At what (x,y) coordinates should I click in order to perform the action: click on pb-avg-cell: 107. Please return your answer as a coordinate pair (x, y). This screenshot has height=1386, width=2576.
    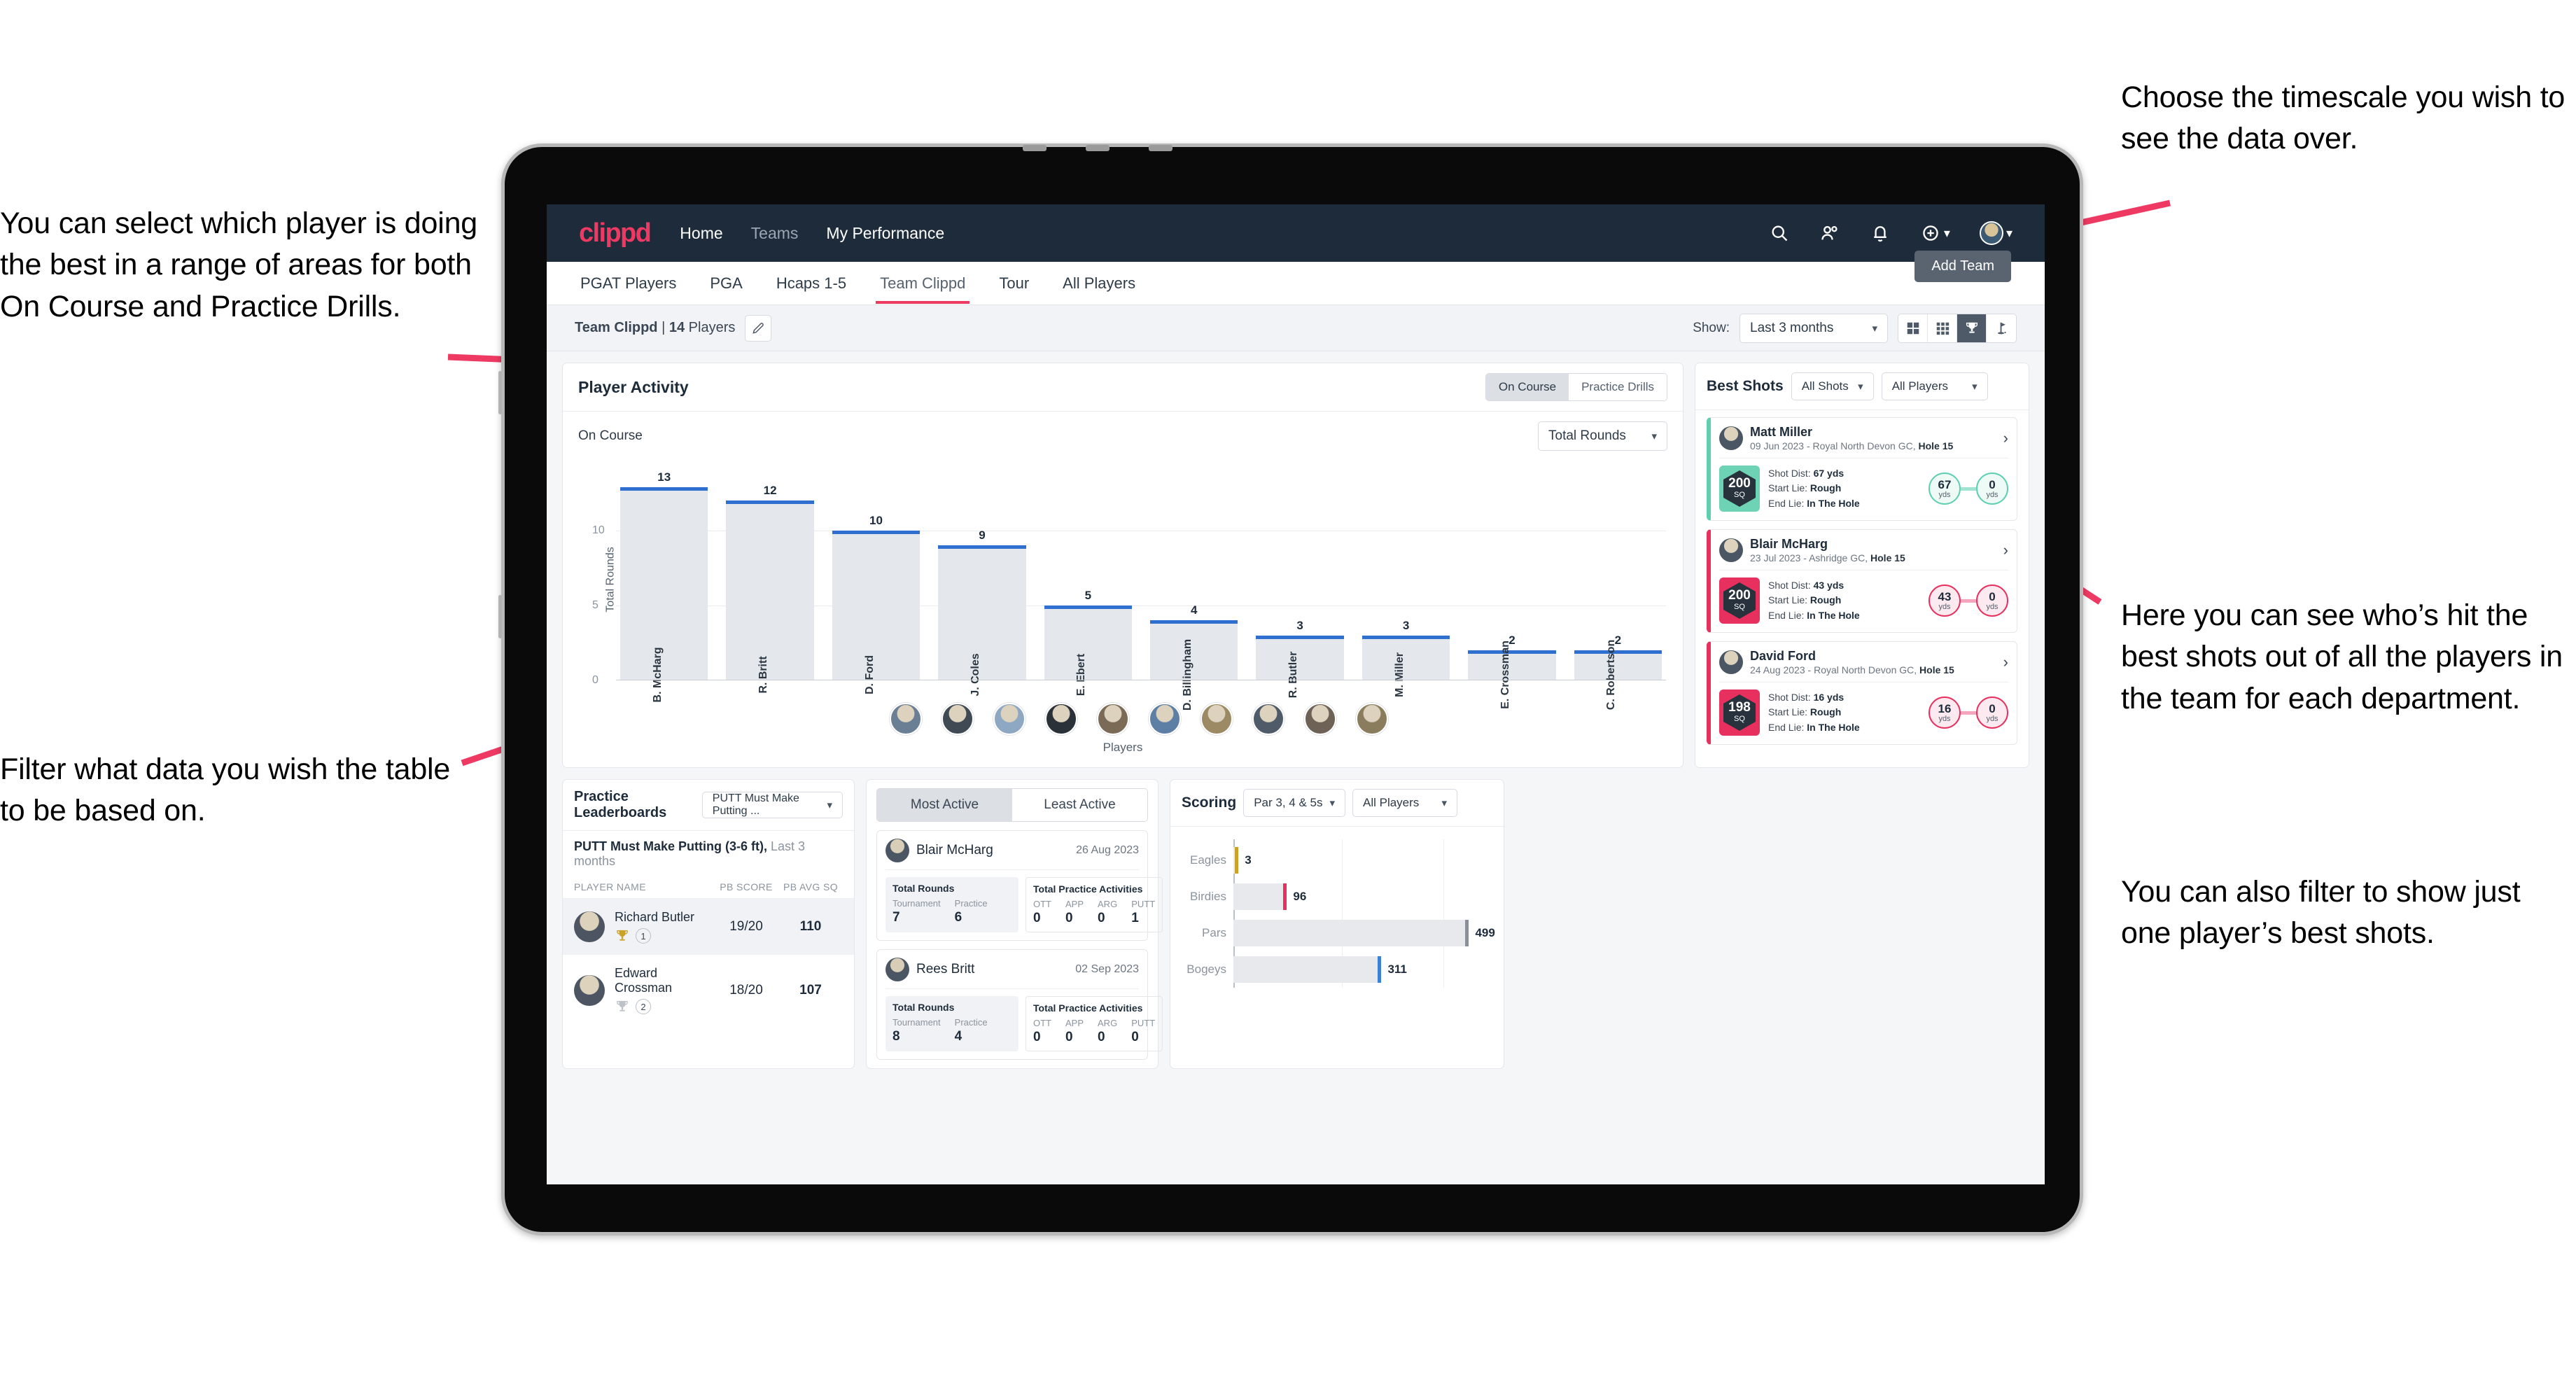
    Looking at the image, I should click on (810, 989).